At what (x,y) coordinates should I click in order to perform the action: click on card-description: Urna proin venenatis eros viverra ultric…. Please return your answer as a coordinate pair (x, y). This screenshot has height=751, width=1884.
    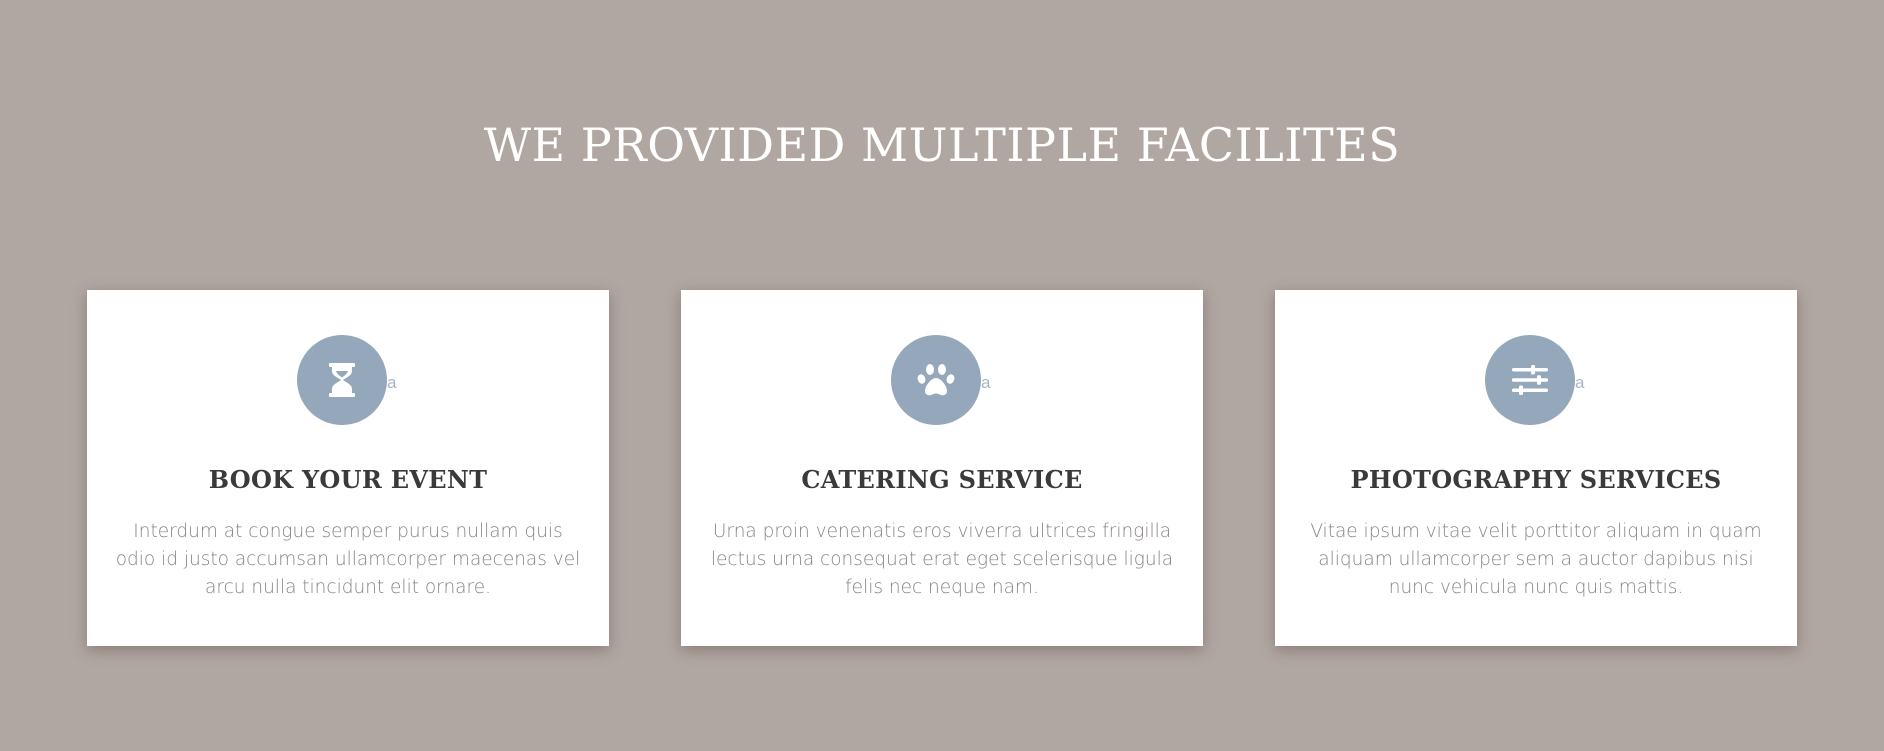
    Looking at the image, I should click on (942, 559).